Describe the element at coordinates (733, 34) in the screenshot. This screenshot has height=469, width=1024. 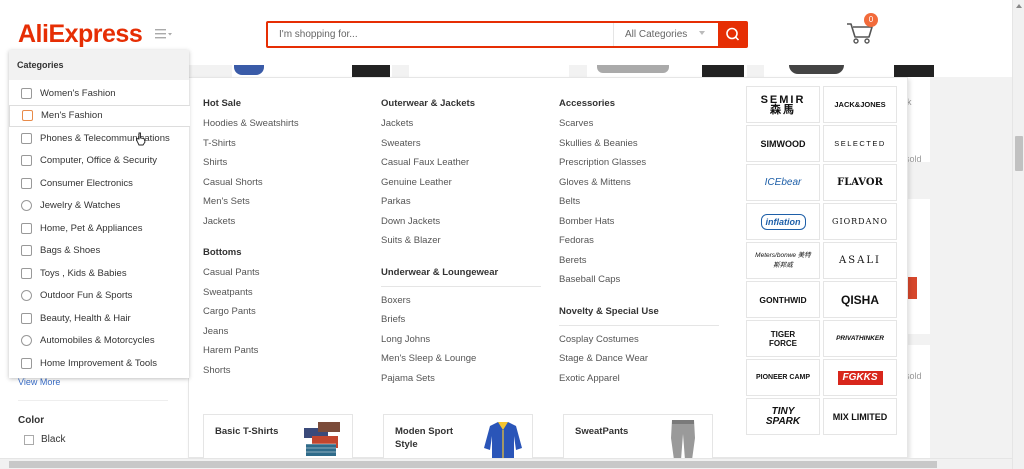
I see `search-button` at that location.